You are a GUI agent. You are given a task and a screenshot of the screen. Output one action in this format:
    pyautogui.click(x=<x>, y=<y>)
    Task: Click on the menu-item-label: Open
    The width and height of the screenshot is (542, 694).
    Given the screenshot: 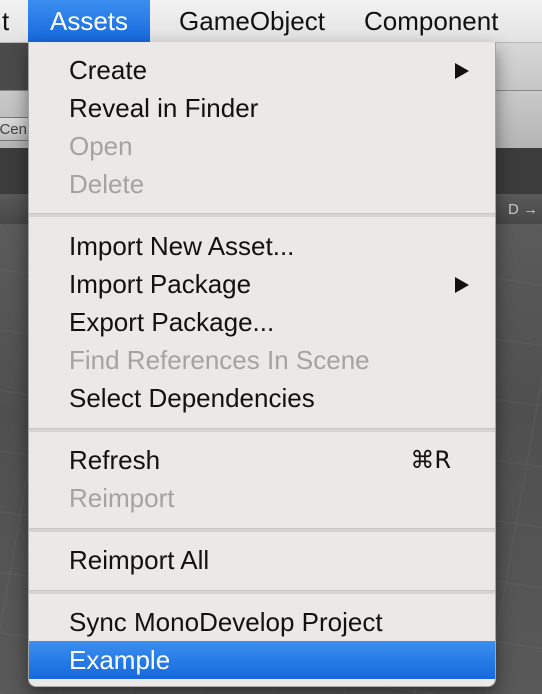 What is the action you would take?
    pyautogui.click(x=101, y=146)
    